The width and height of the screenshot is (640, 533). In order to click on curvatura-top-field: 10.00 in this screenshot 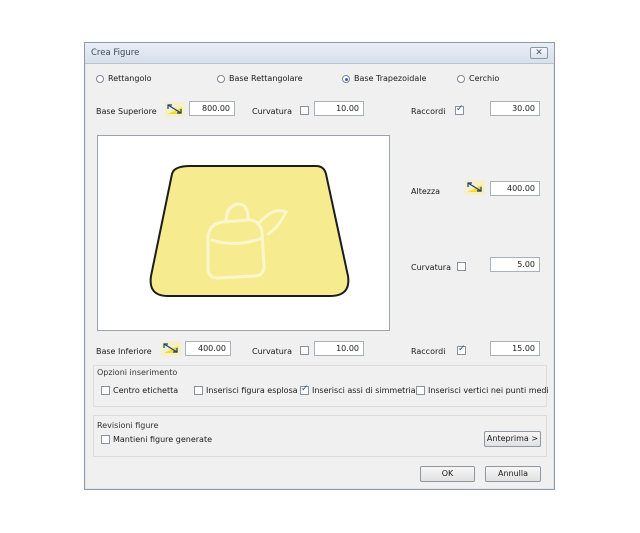, I will do `click(339, 108)`.